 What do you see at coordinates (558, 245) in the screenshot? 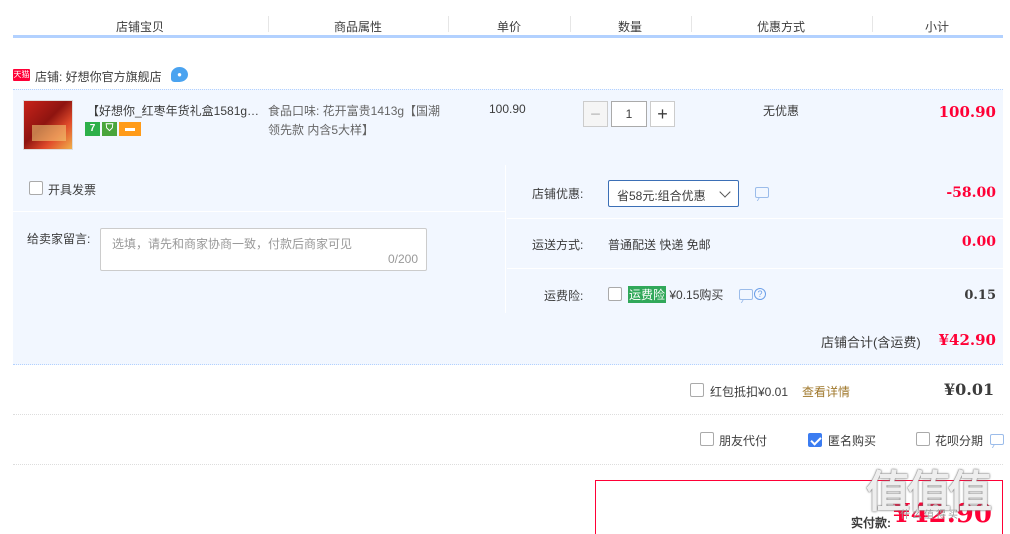
I see `shipping-label: 运送方式:` at bounding box center [558, 245].